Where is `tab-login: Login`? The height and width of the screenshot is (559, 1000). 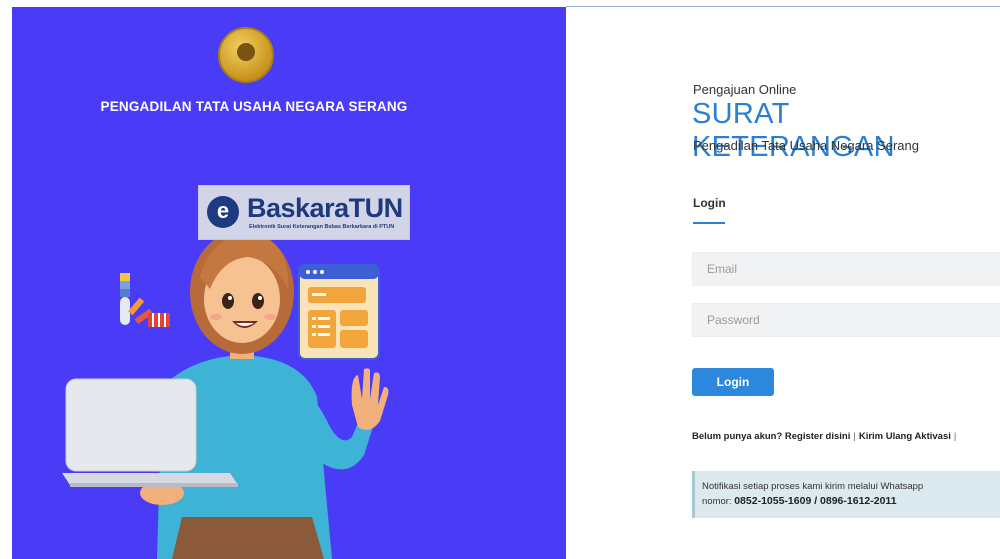 tab-login: Login is located at coordinates (709, 203).